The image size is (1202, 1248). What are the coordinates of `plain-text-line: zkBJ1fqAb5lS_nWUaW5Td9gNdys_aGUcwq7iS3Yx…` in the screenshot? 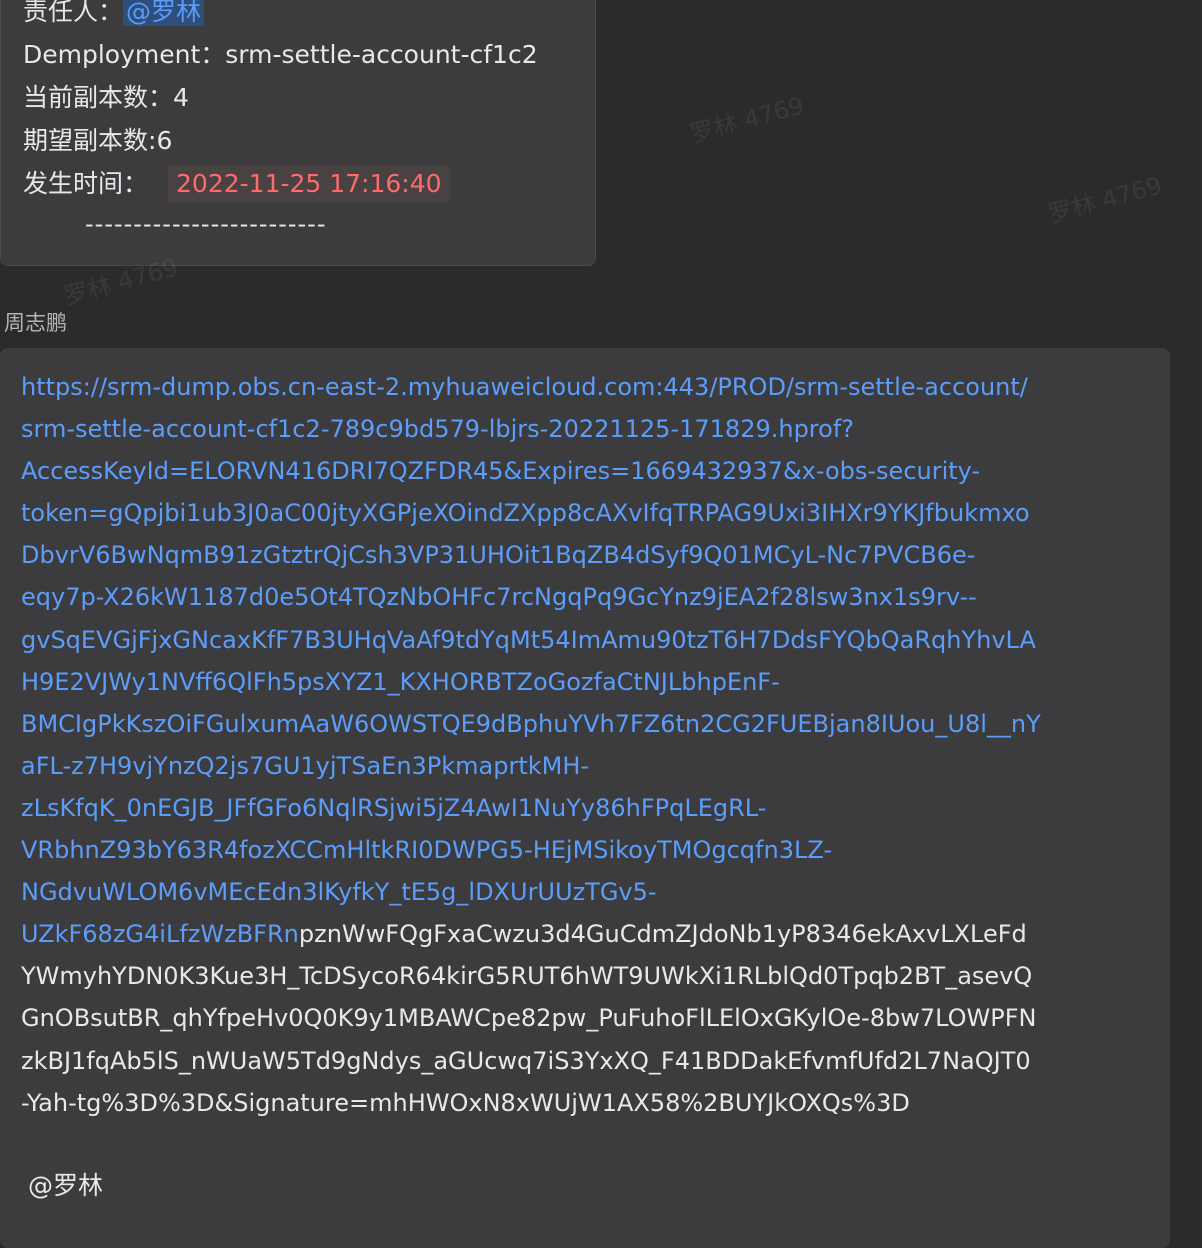 It's located at (526, 1060).